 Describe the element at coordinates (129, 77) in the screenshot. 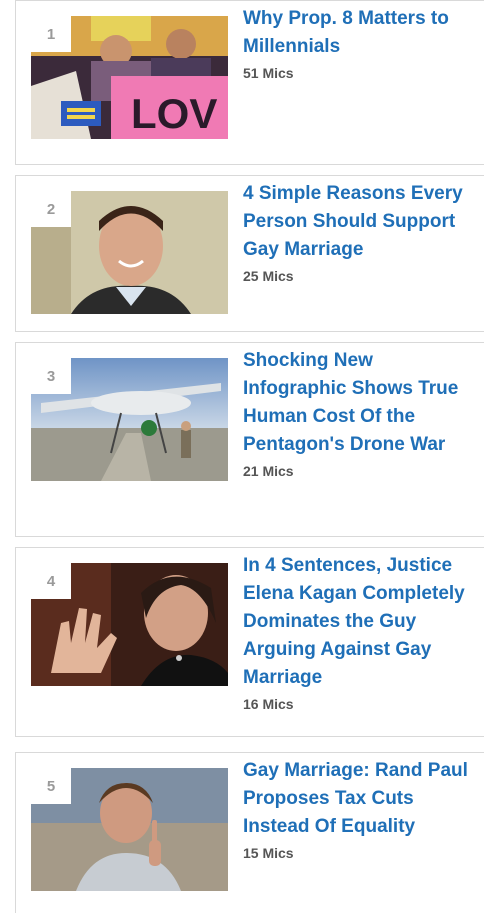

I see `article-thumbnail: LOV 1` at that location.